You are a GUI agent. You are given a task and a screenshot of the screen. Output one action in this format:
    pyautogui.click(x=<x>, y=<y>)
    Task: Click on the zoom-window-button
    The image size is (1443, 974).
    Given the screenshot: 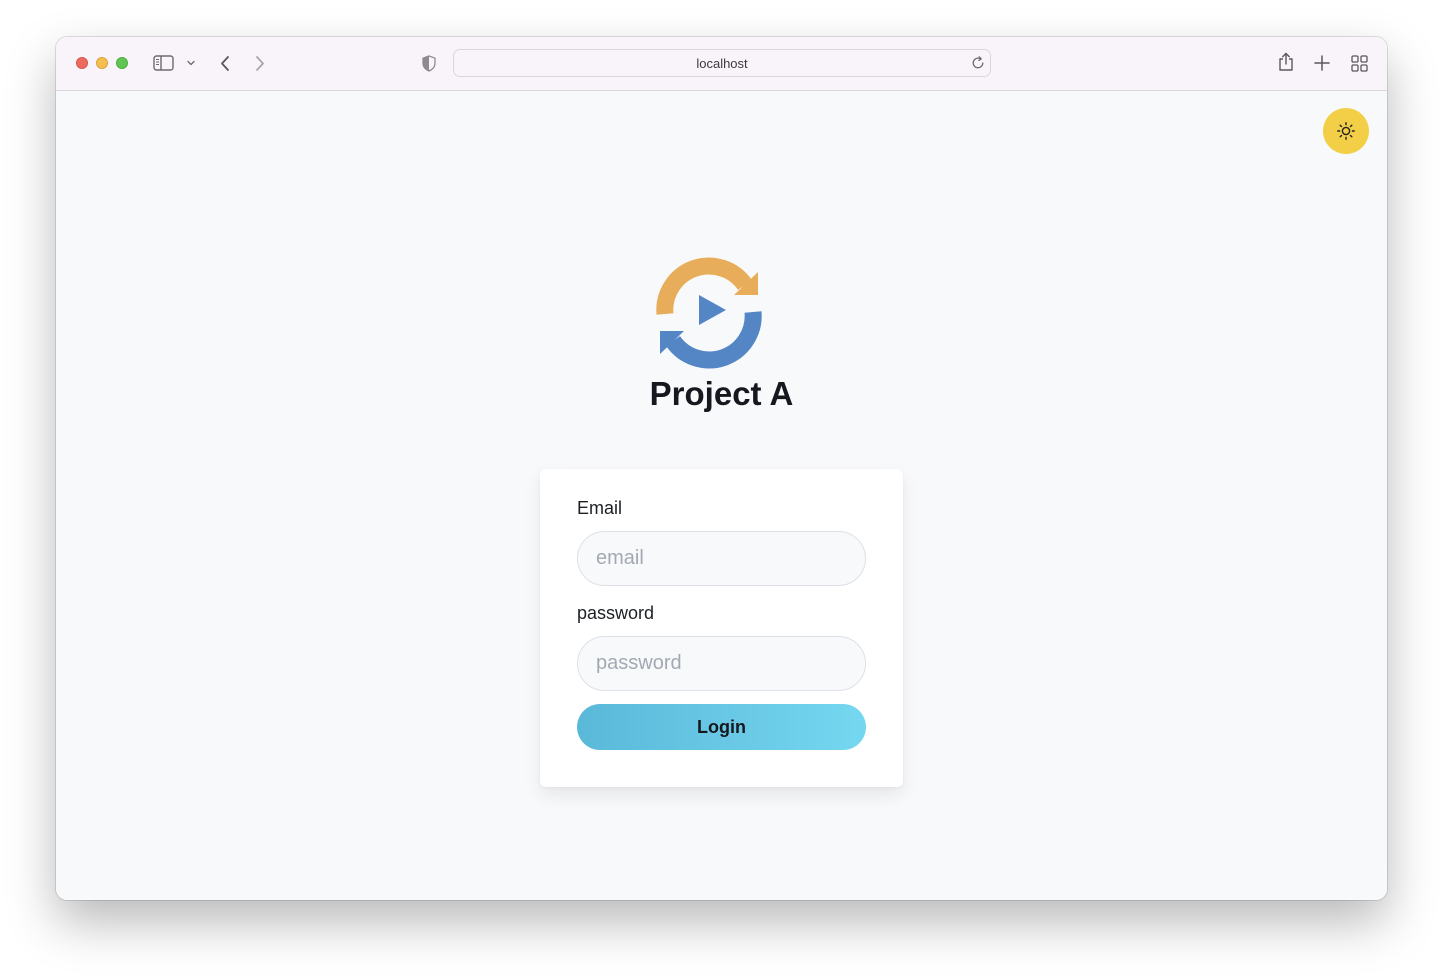 What is the action you would take?
    pyautogui.click(x=122, y=63)
    